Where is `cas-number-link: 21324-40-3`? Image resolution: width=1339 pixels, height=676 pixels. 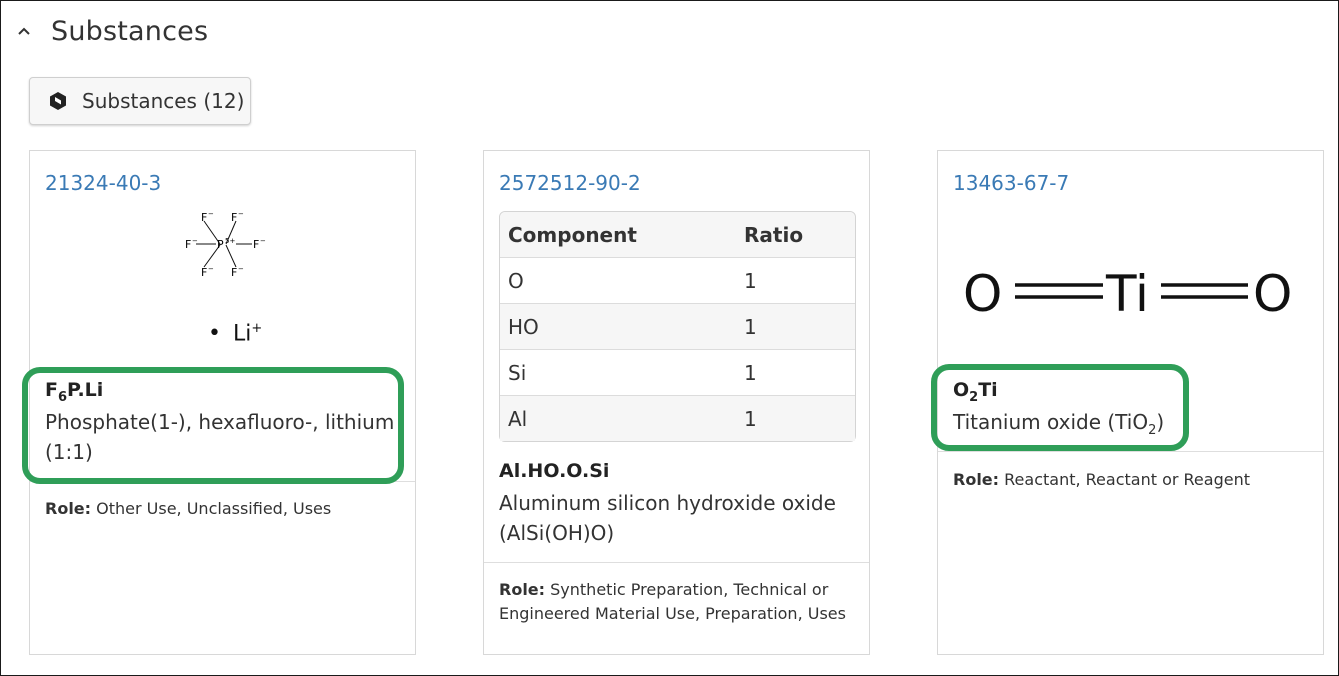
cas-number-link: 21324-40-3 is located at coordinates (103, 183).